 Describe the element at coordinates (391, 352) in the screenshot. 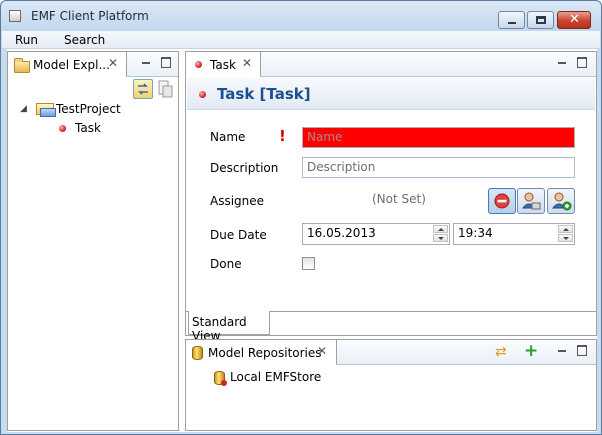

I see `repositories-header: Model Repositories ✕ ⇄ +` at that location.